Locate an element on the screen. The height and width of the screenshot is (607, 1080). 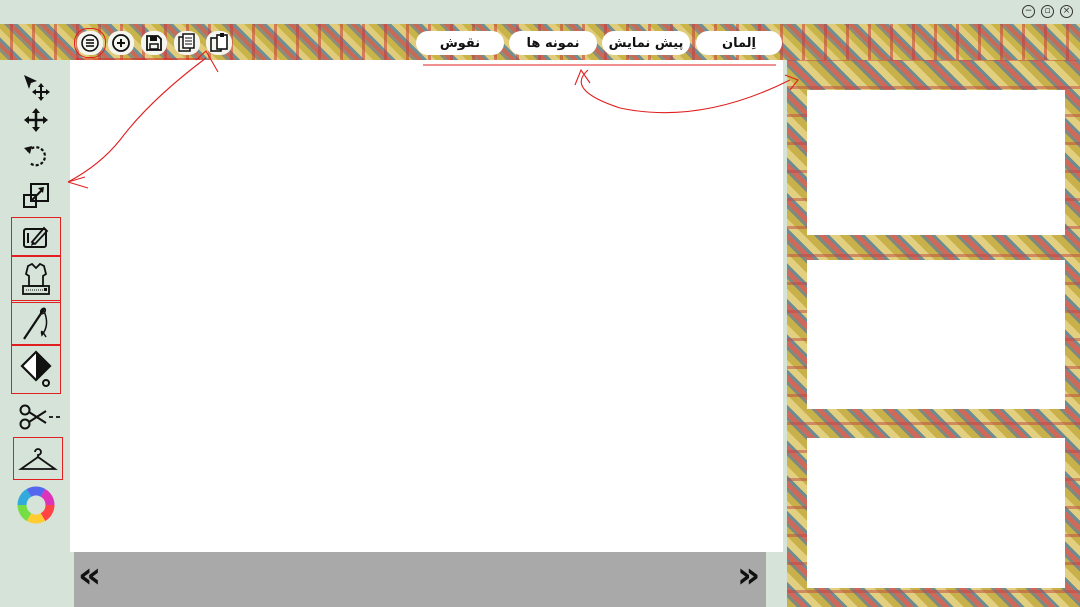
tab-preview-label: پیش نمایش is located at coordinates (646, 43).